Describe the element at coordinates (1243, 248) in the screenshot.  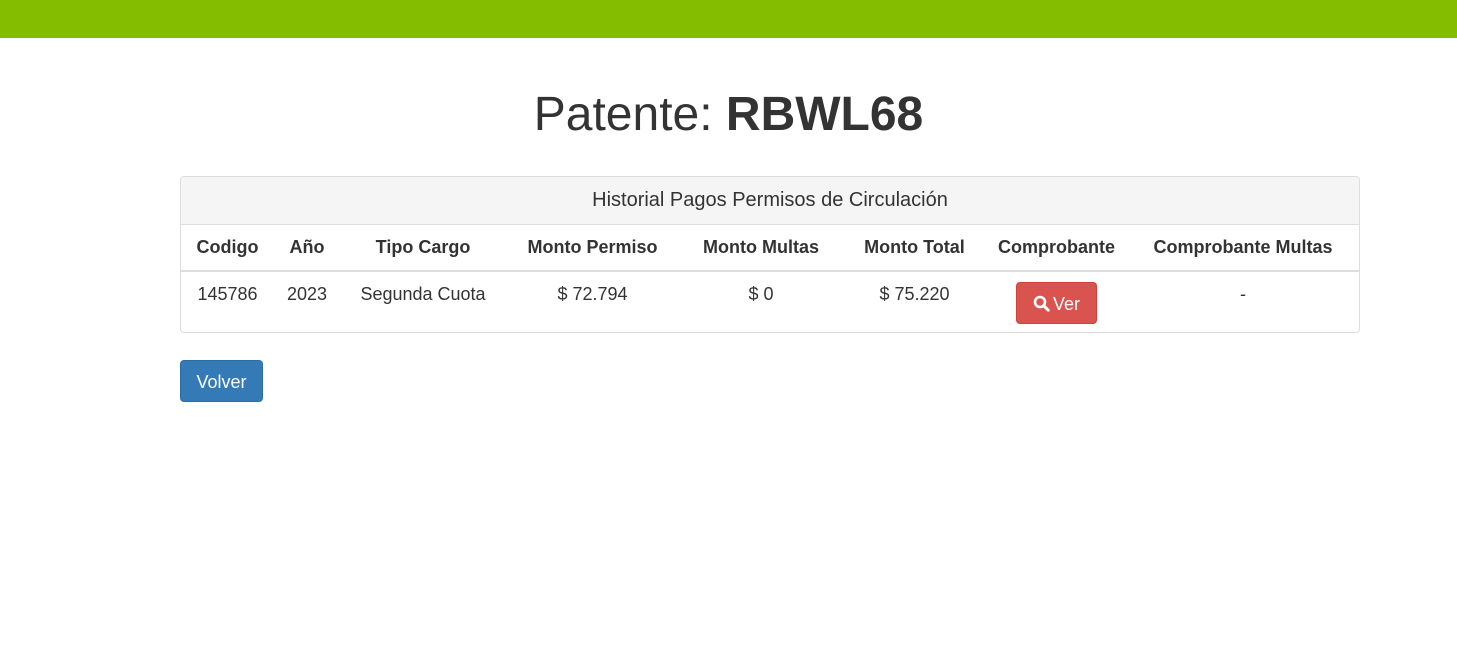
I see `column-header-comprobante-multas: Comprobante Multas` at that location.